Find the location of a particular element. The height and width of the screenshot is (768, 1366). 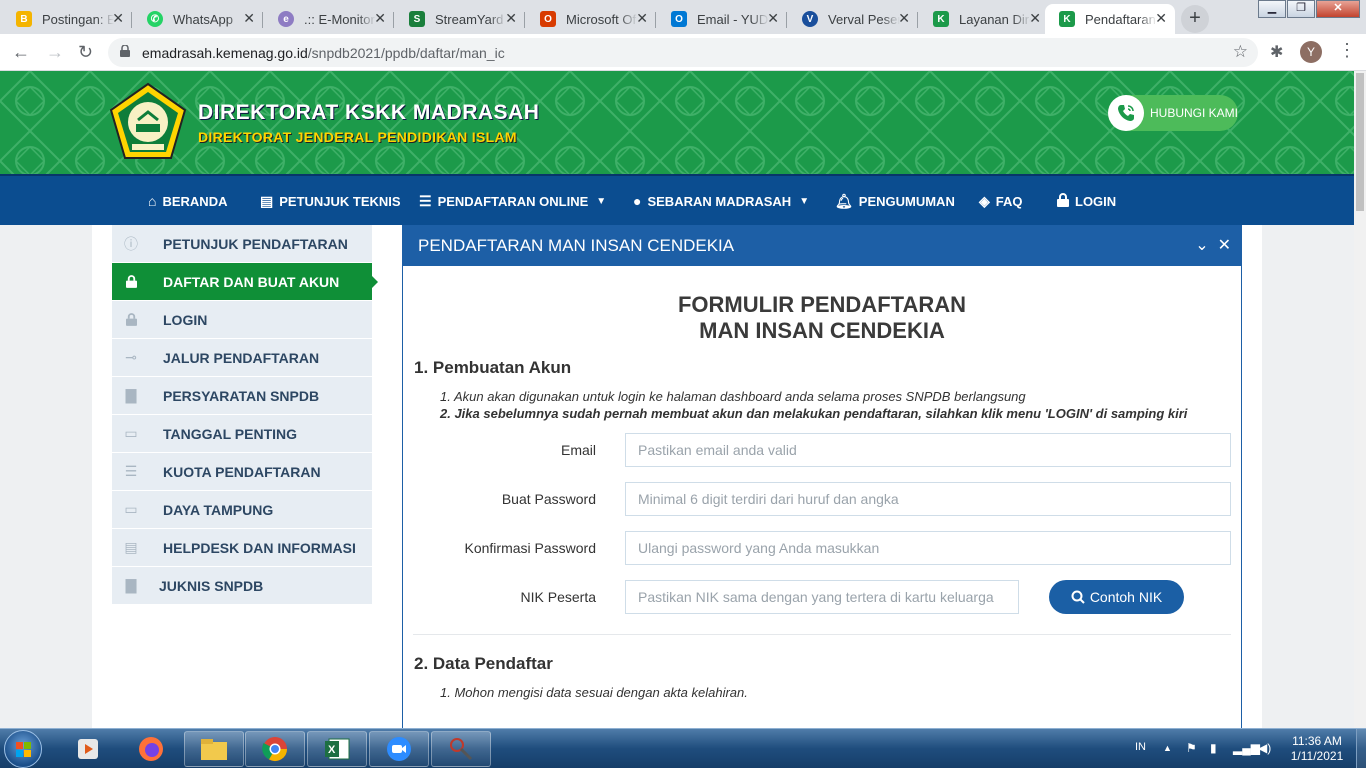

extensions-icon: ✱ is located at coordinates (1276, 52).